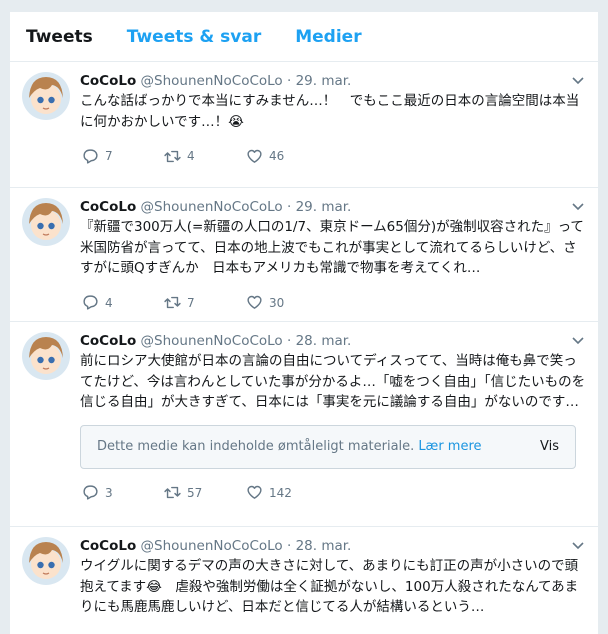 This screenshot has width=608, height=634. Describe the element at coordinates (449, 446) in the screenshot. I see `learn-more-link: Lær mere` at that location.